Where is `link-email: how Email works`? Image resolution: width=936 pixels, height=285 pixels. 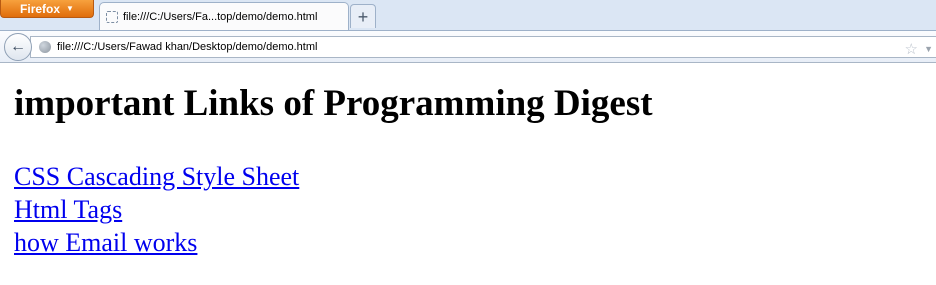
link-email: how Email works is located at coordinates (156, 242).